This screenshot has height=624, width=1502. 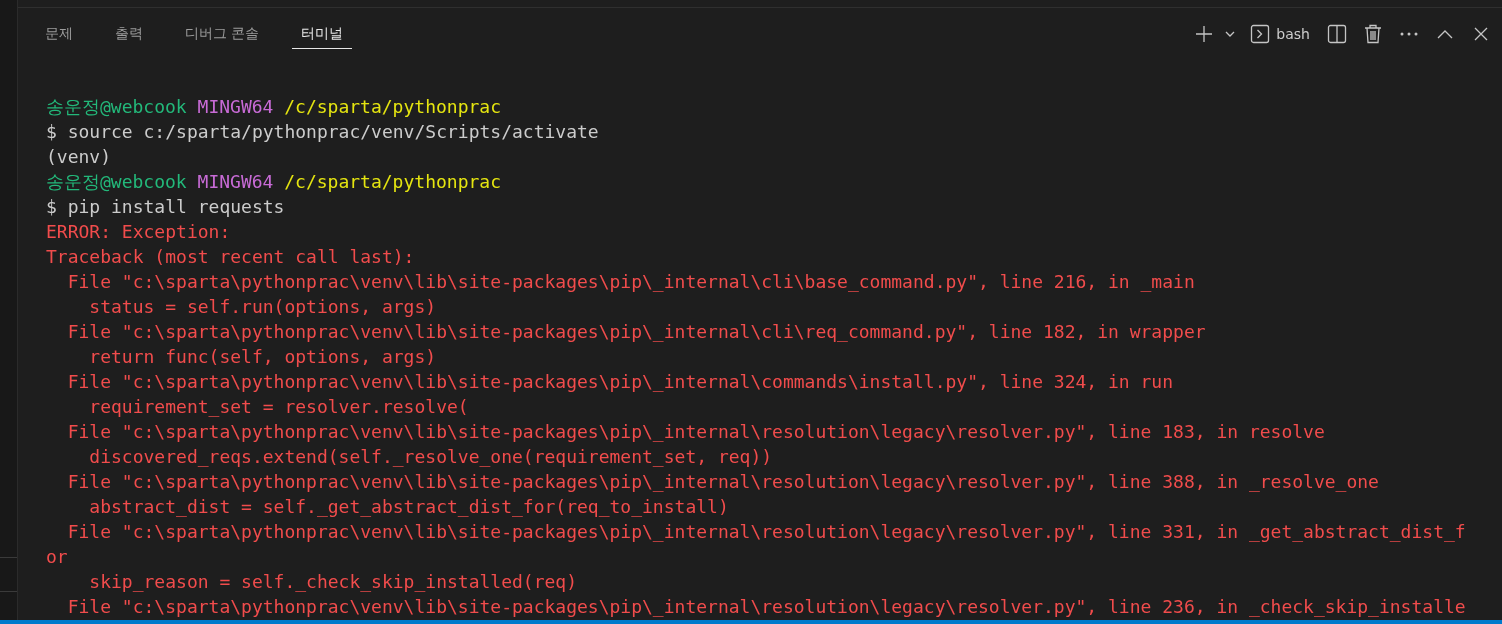 I want to click on split-icon, so click(x=1337, y=34).